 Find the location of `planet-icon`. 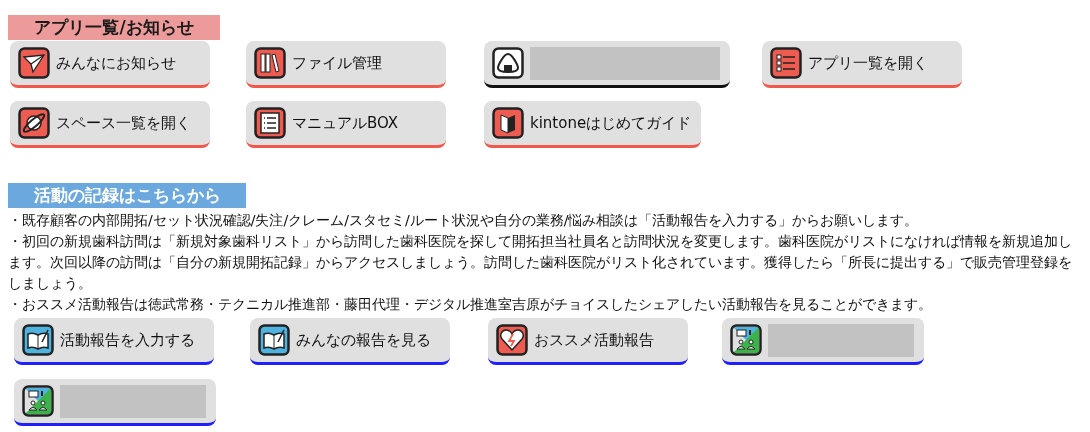

planet-icon is located at coordinates (34, 123).